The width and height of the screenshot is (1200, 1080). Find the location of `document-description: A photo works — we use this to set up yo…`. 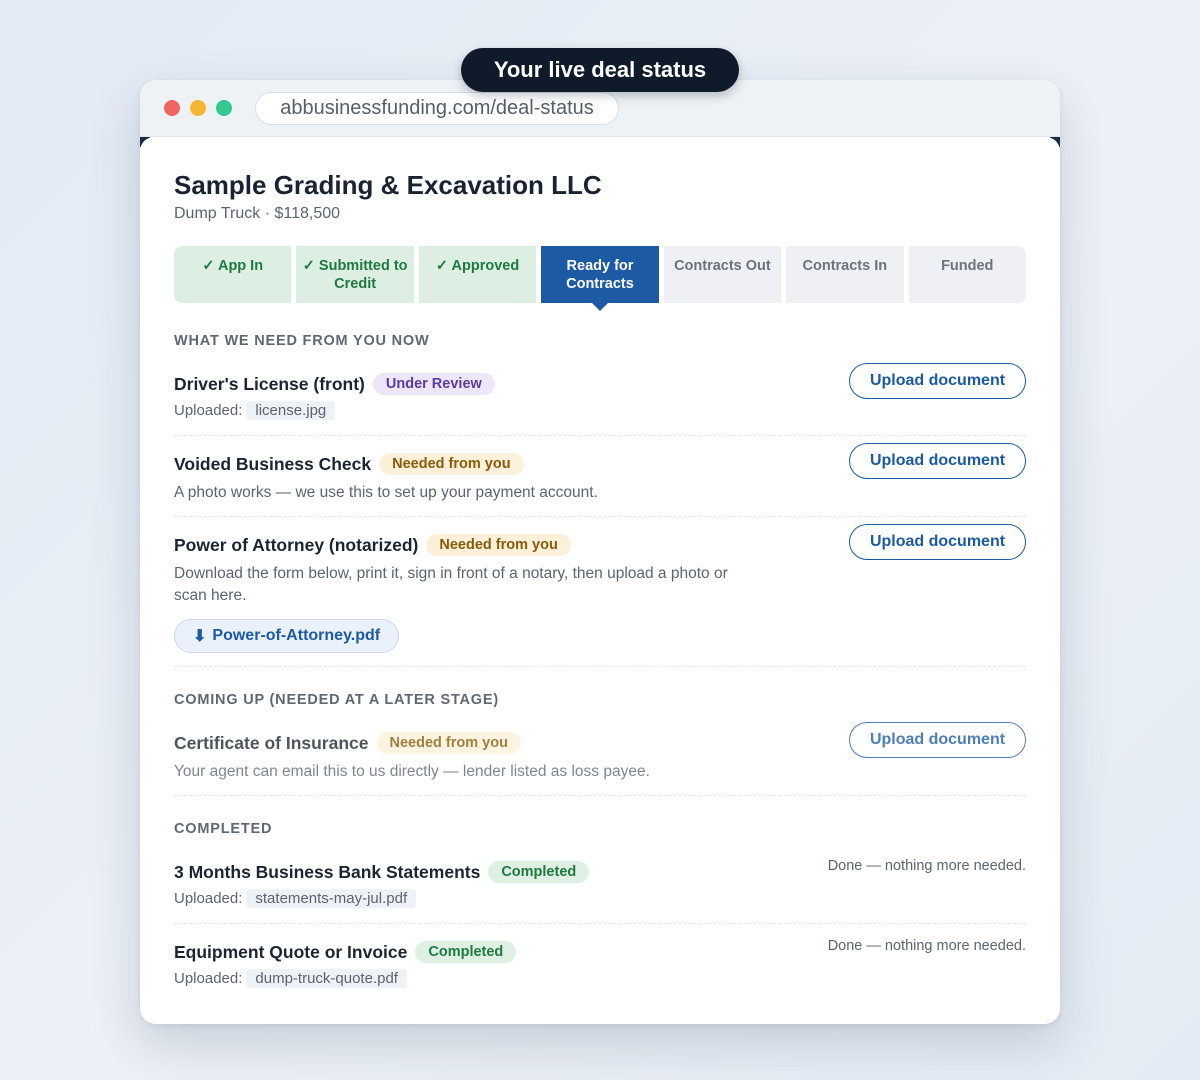

document-description: A photo works — we use this to set up yo… is located at coordinates (386, 492).